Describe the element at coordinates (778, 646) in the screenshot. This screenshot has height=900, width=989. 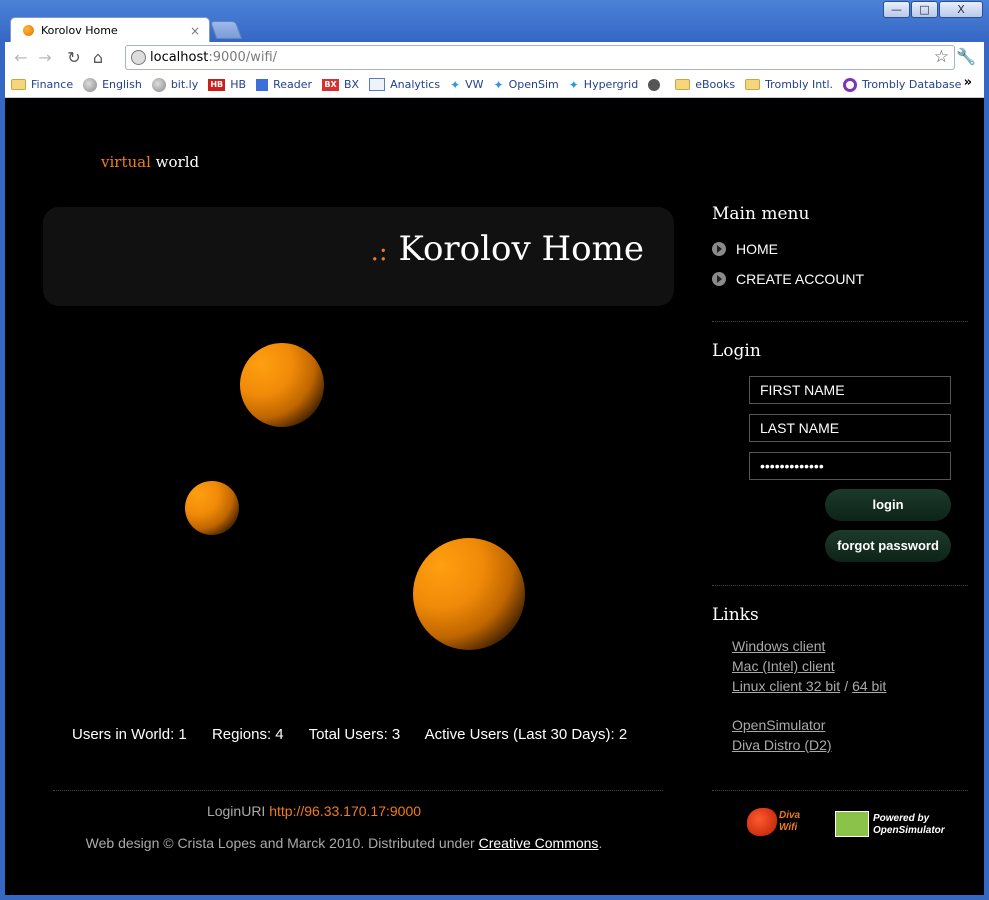
I see `windows-client-link: Windows client` at that location.